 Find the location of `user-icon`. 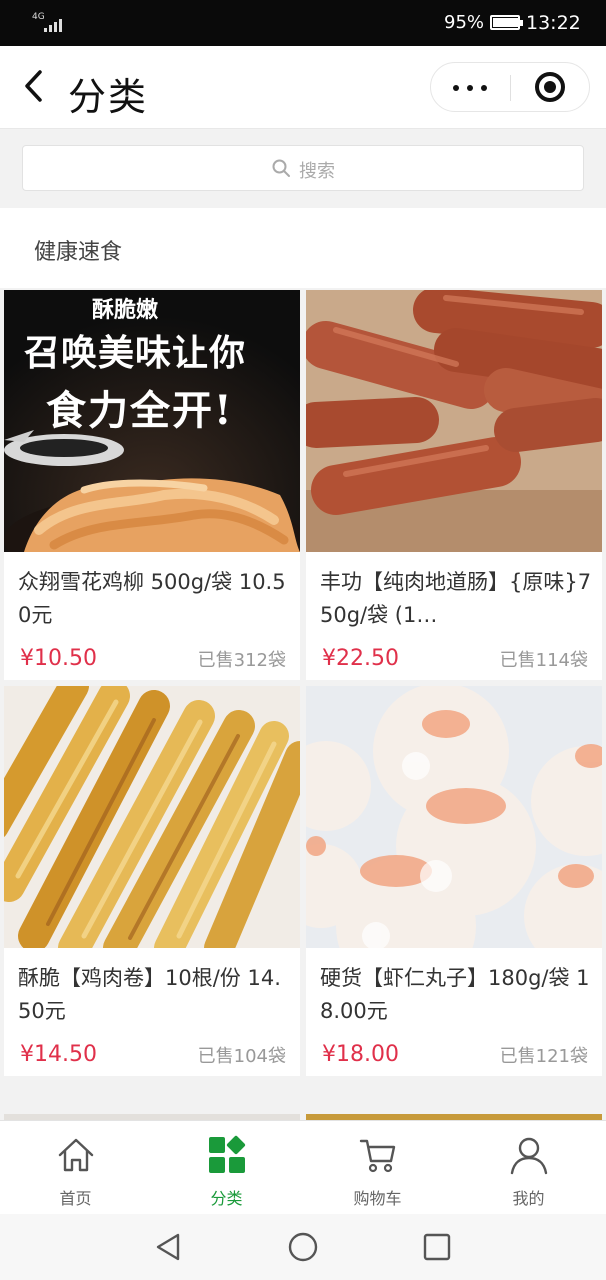

user-icon is located at coordinates (529, 1156).